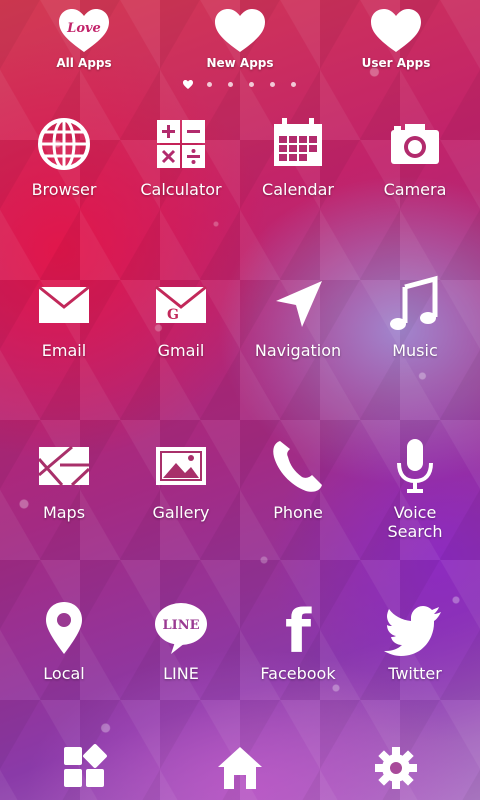 Image resolution: width=480 pixels, height=800 pixels. What do you see at coordinates (181, 673) in the screenshot?
I see `app-label: LINE` at bounding box center [181, 673].